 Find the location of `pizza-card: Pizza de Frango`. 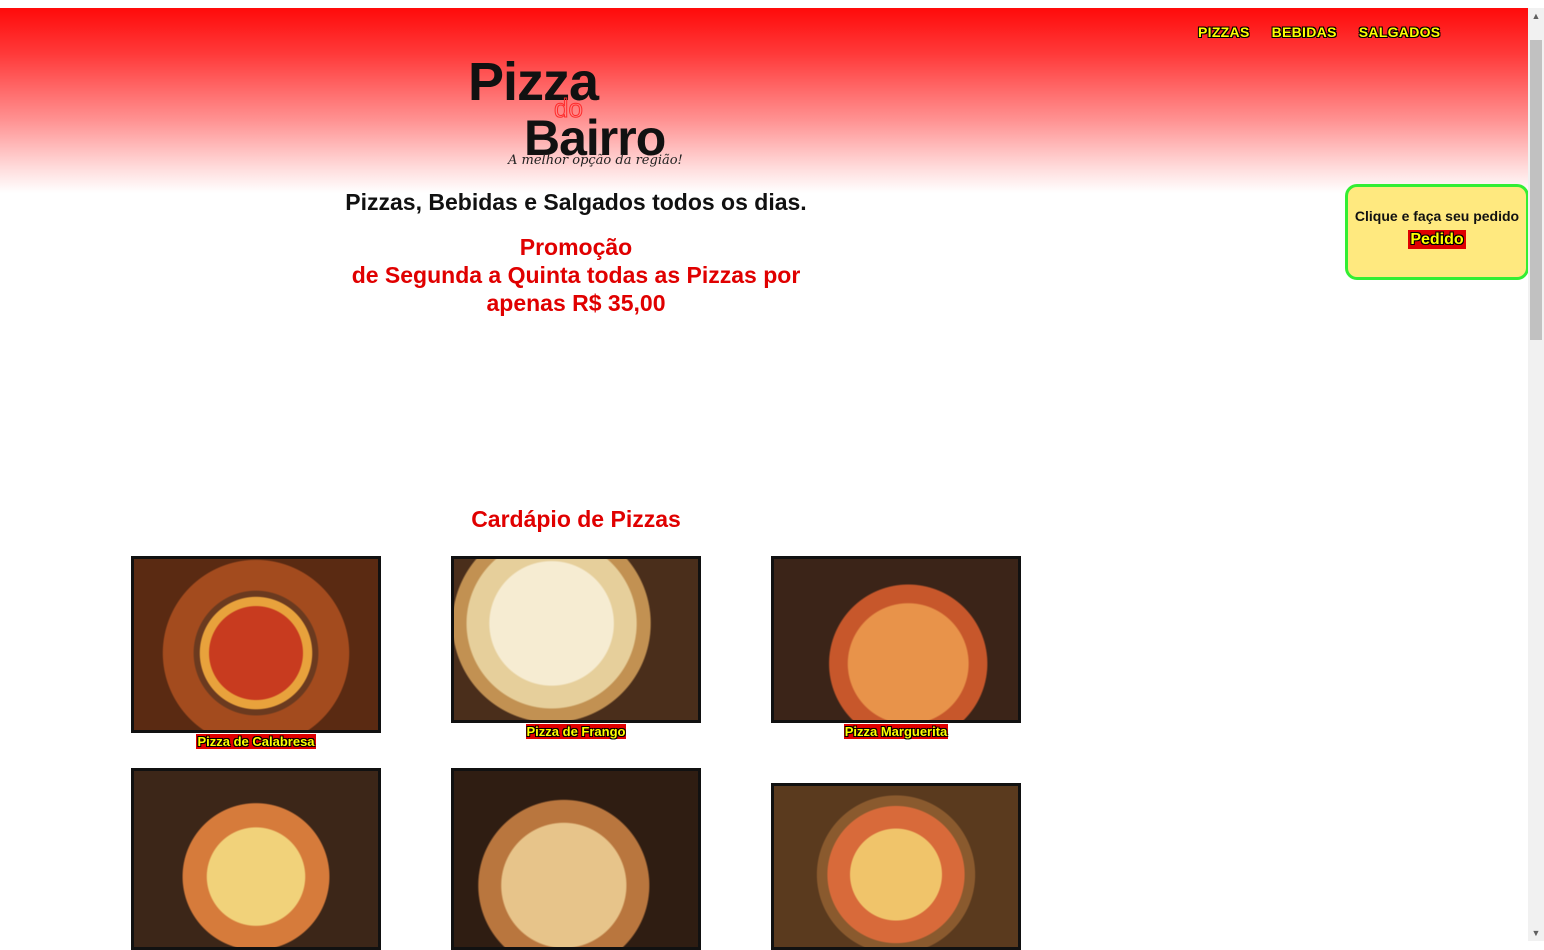

pizza-card: Pizza de Frango is located at coordinates (576, 647).